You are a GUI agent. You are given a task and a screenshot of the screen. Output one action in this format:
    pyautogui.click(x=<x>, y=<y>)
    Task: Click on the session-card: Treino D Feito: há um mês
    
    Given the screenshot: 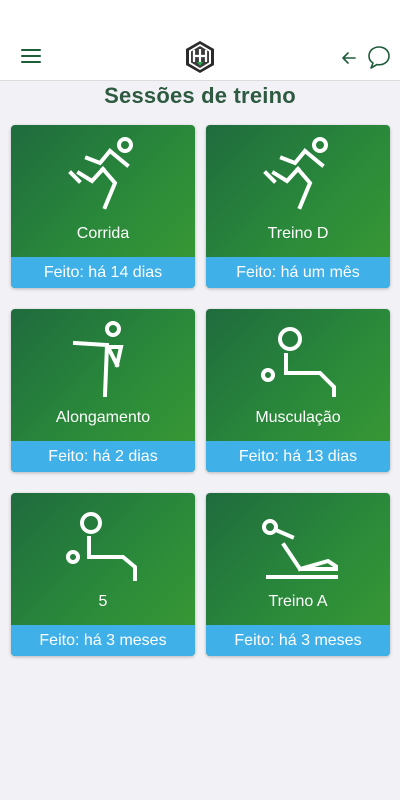 What is the action you would take?
    pyautogui.click(x=298, y=206)
    